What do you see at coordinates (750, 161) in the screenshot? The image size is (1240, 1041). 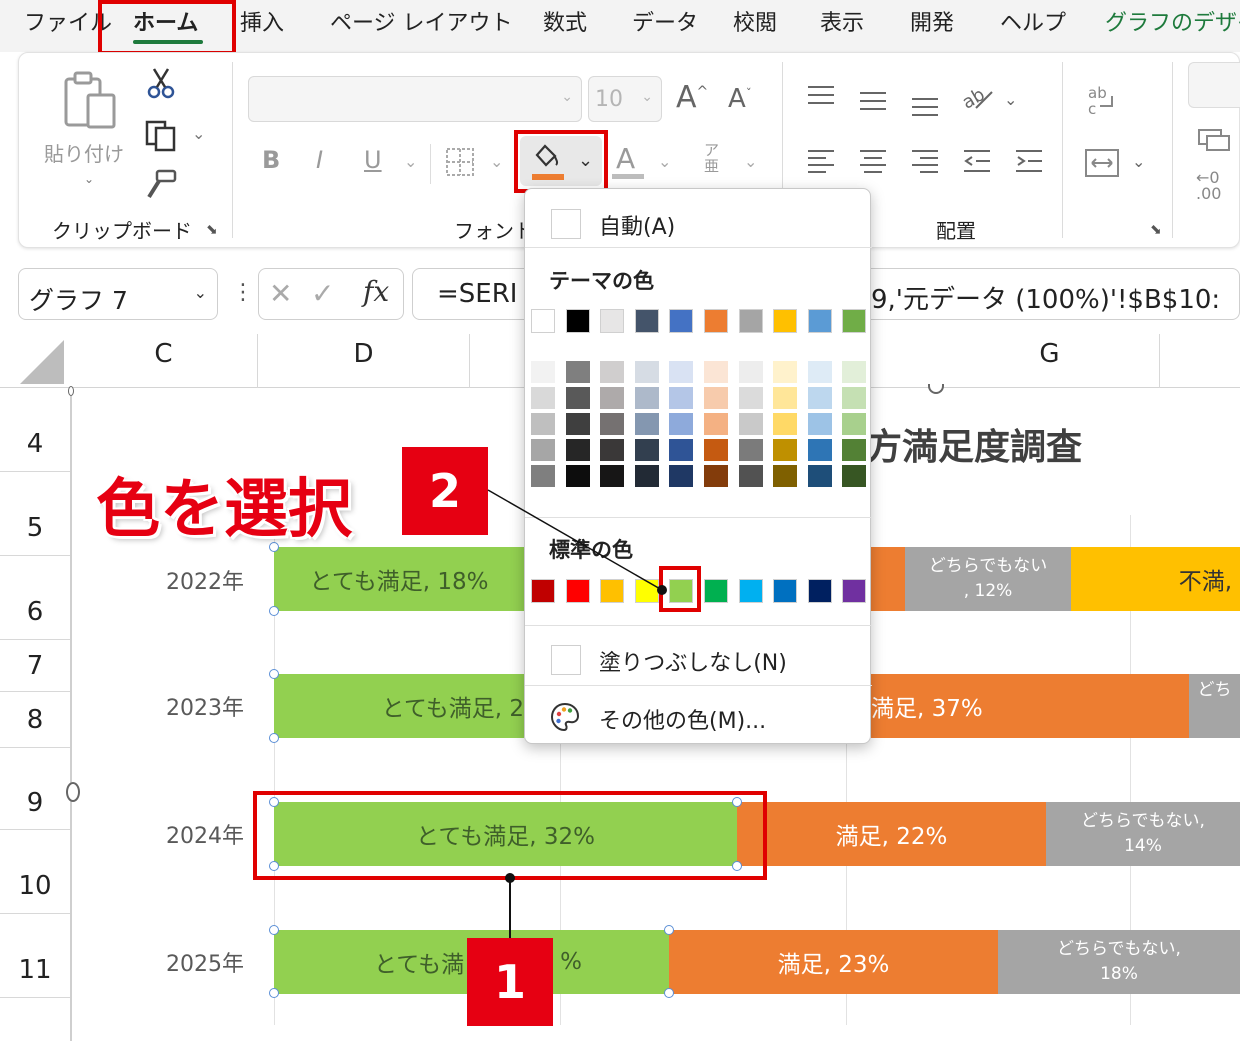 I see `phonetic-dropdown-icon: ⌄` at bounding box center [750, 161].